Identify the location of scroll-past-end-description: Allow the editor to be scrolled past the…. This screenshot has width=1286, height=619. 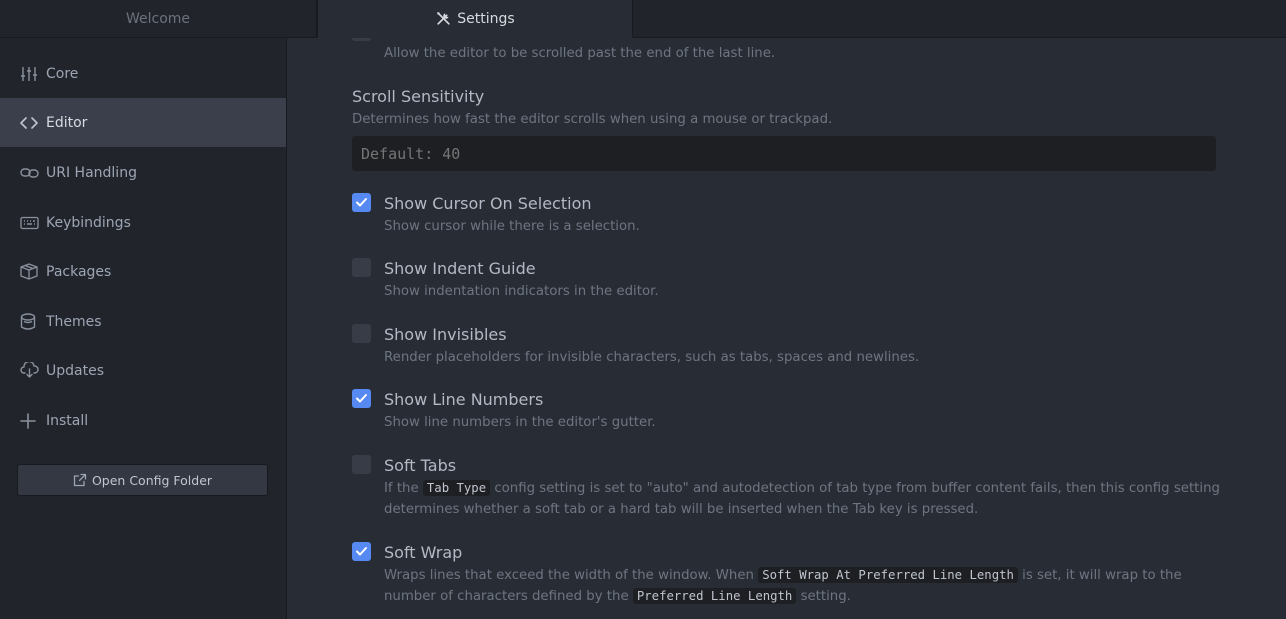
(580, 53).